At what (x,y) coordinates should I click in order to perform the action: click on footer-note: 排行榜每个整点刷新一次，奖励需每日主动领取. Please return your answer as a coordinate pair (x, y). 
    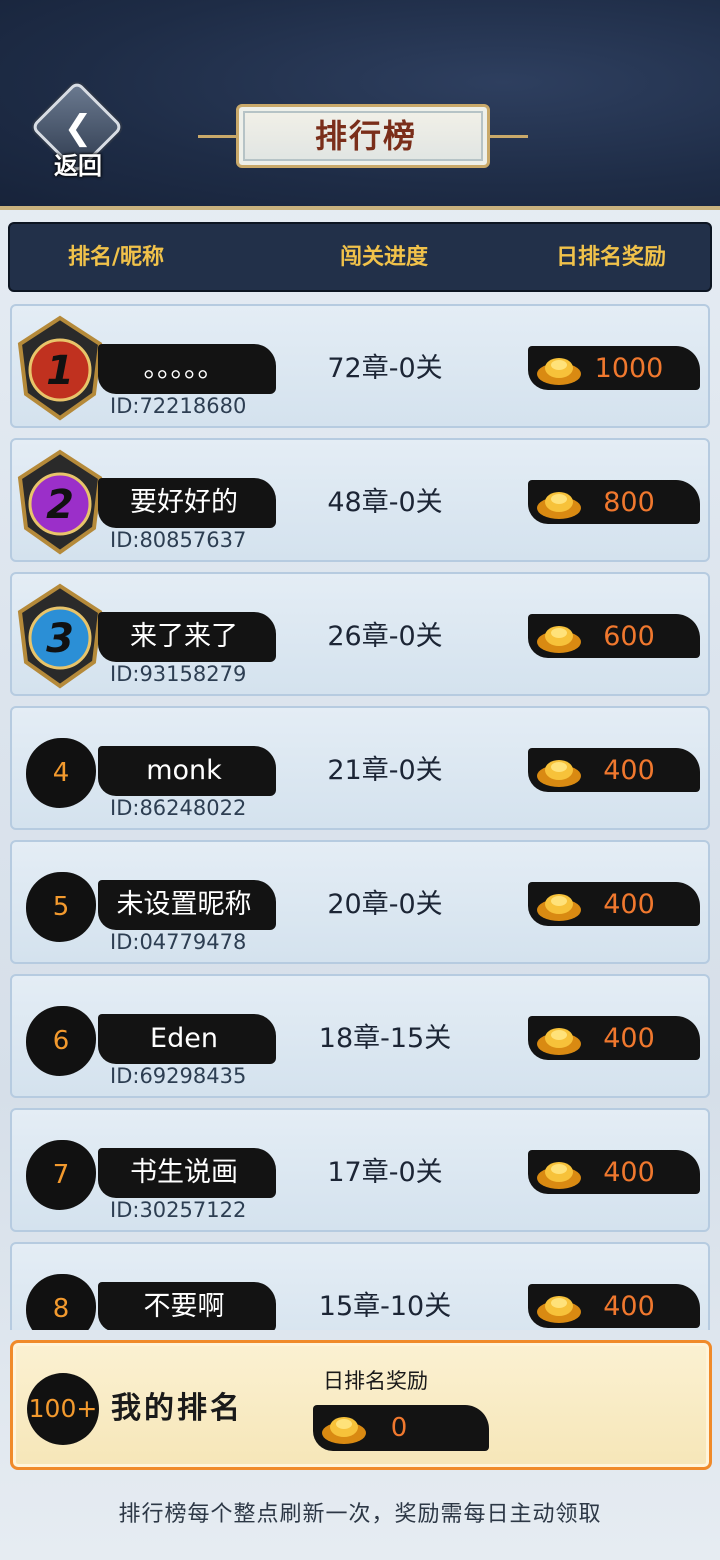
    Looking at the image, I should click on (360, 1514).